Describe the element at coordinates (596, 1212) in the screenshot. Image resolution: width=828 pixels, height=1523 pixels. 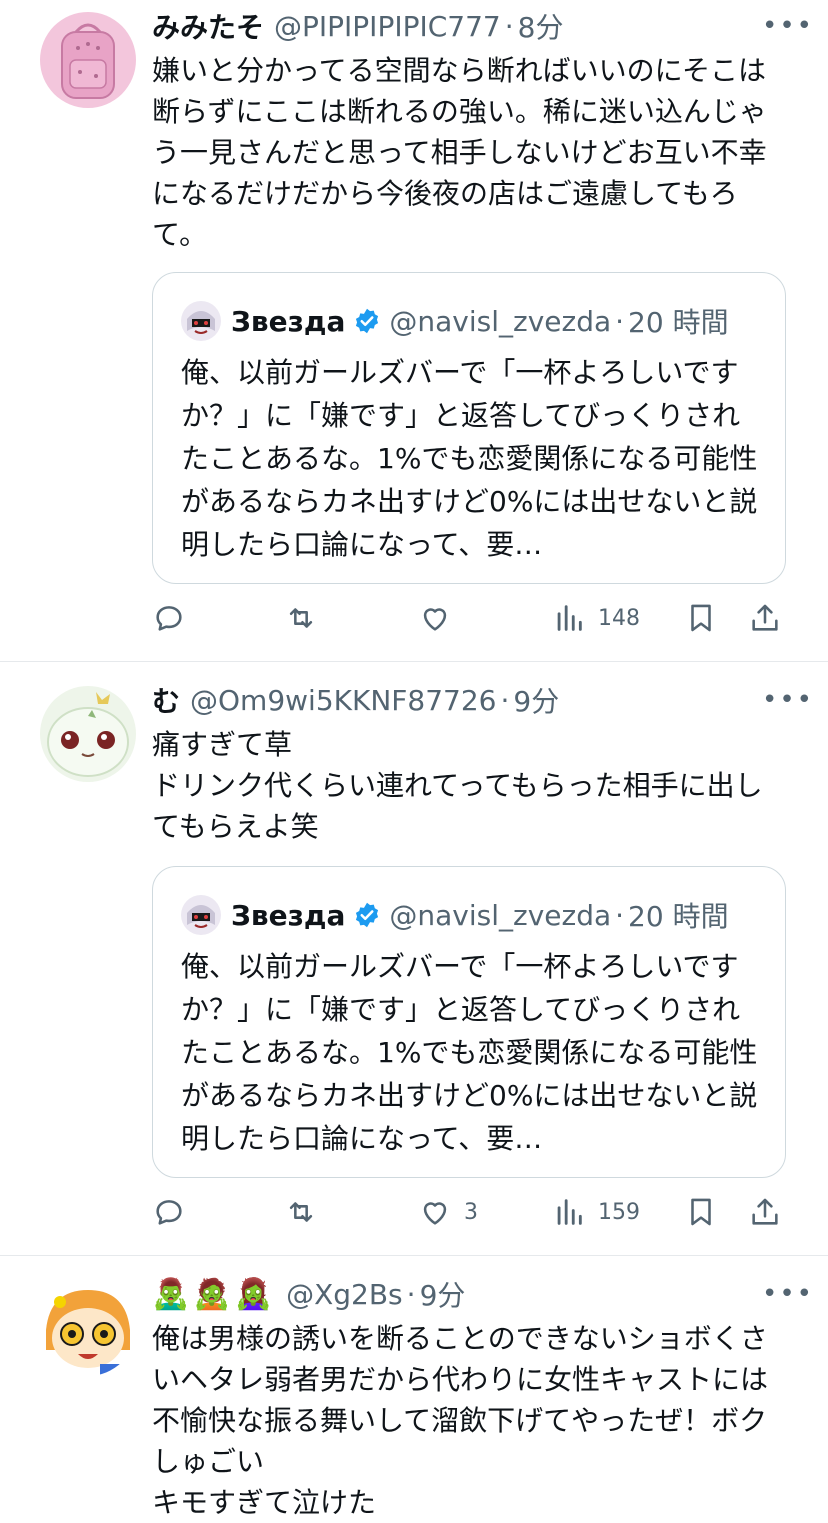
I see `views-button: 159` at that location.